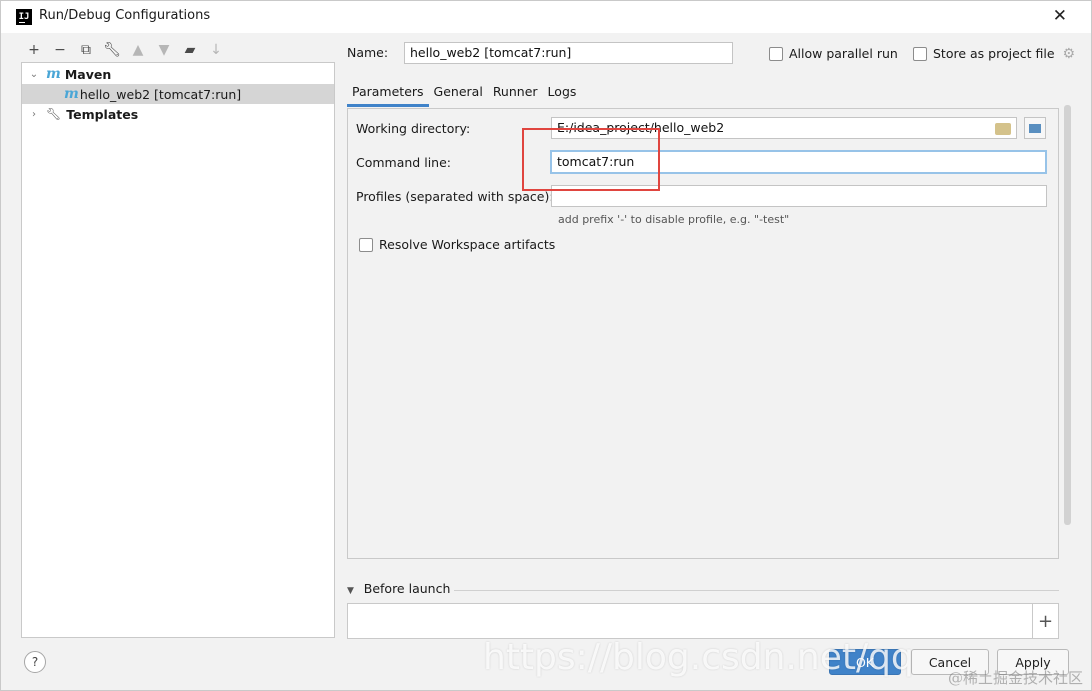 This screenshot has height=691, width=1092. I want to click on minus-icon: −, so click(60, 50).